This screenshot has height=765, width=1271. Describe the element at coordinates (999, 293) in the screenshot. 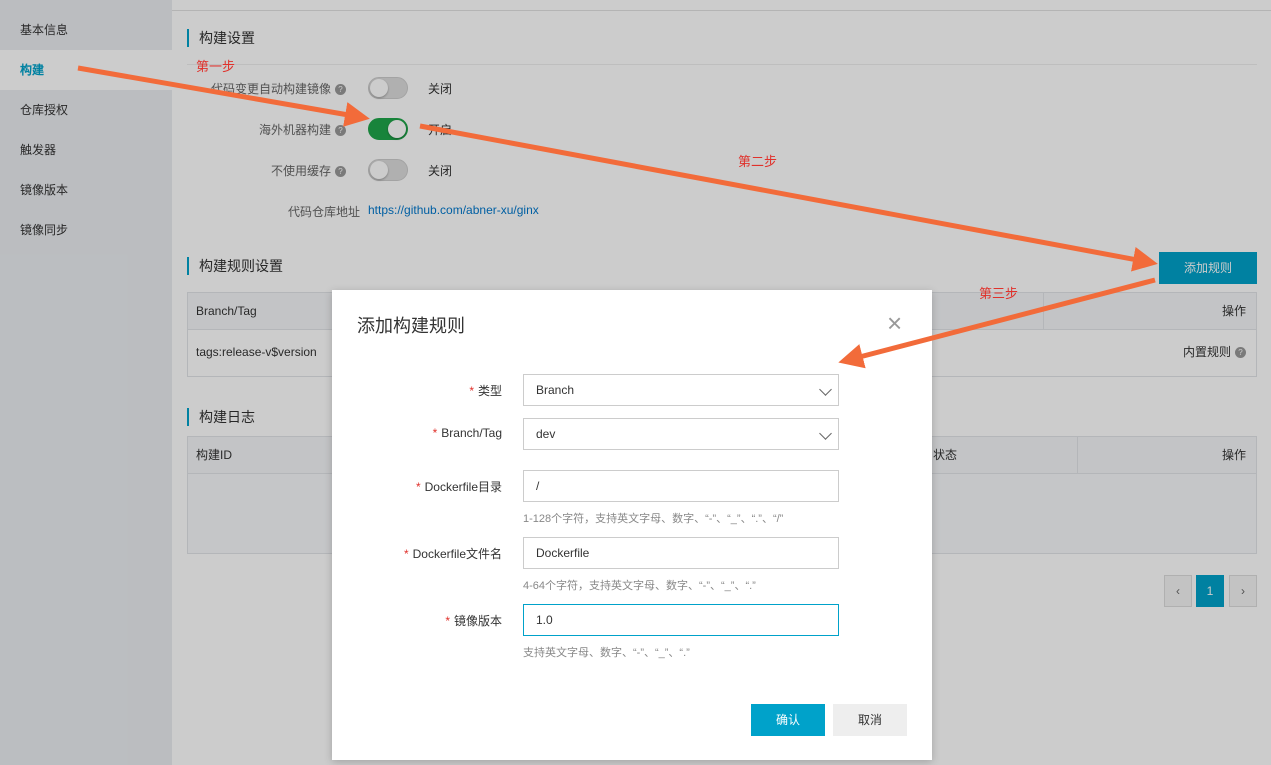

I see `annotation-step3: 第三步` at that location.